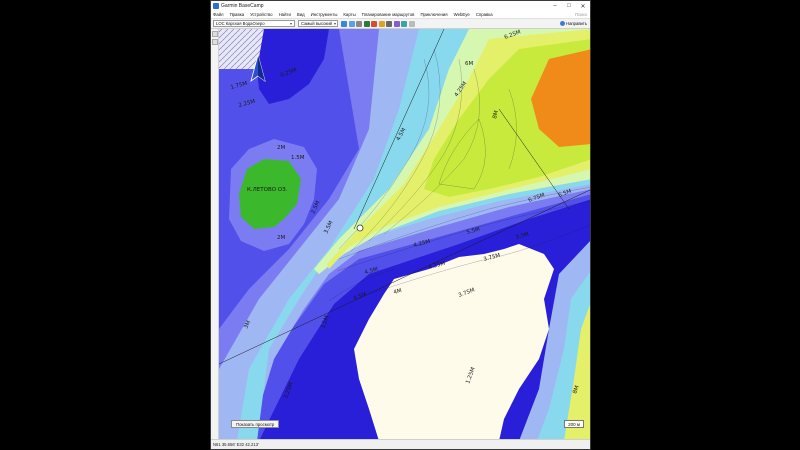 The height and width of the screenshot is (450, 800). Describe the element at coordinates (374, 23) in the screenshot. I see `route-icon` at that location.